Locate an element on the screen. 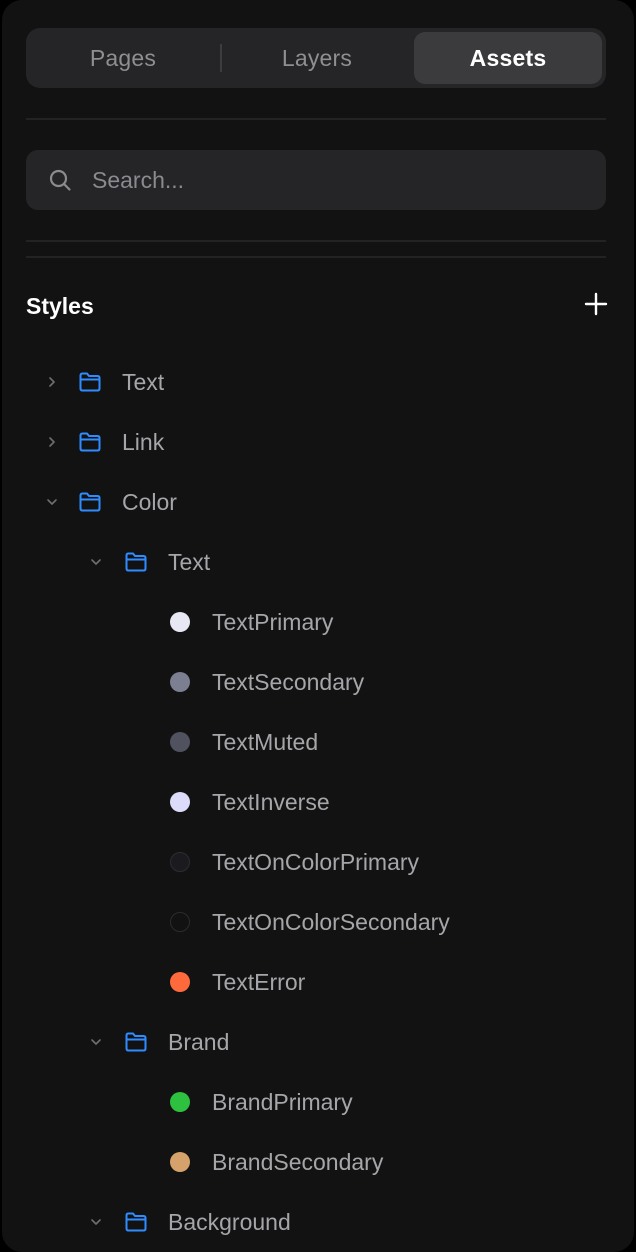 This screenshot has width=636, height=1252. color-style-item: BrandSecondary is located at coordinates (318, 1162).